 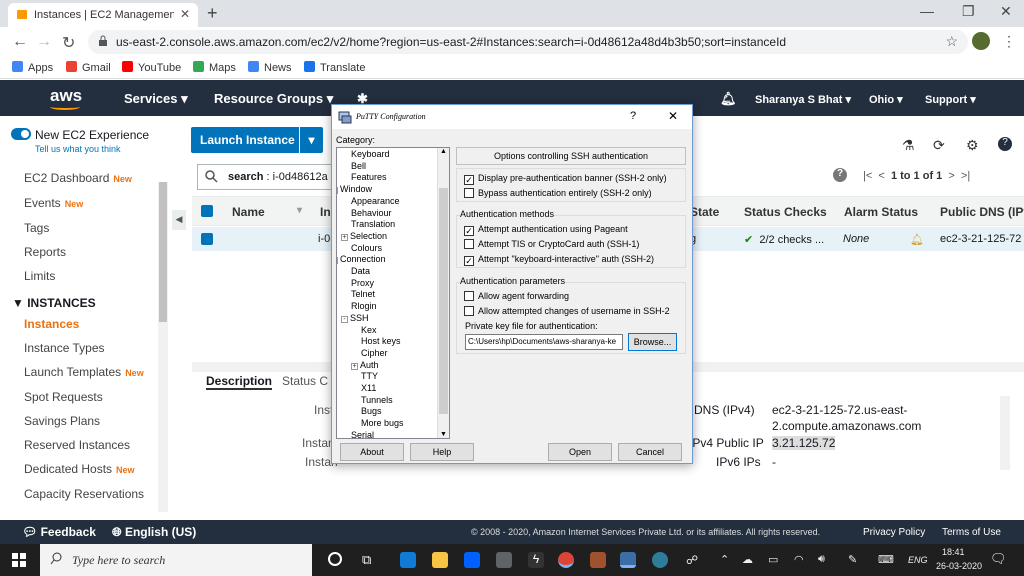 I want to click on lightning-app-icon: ϟ, so click(x=536, y=560).